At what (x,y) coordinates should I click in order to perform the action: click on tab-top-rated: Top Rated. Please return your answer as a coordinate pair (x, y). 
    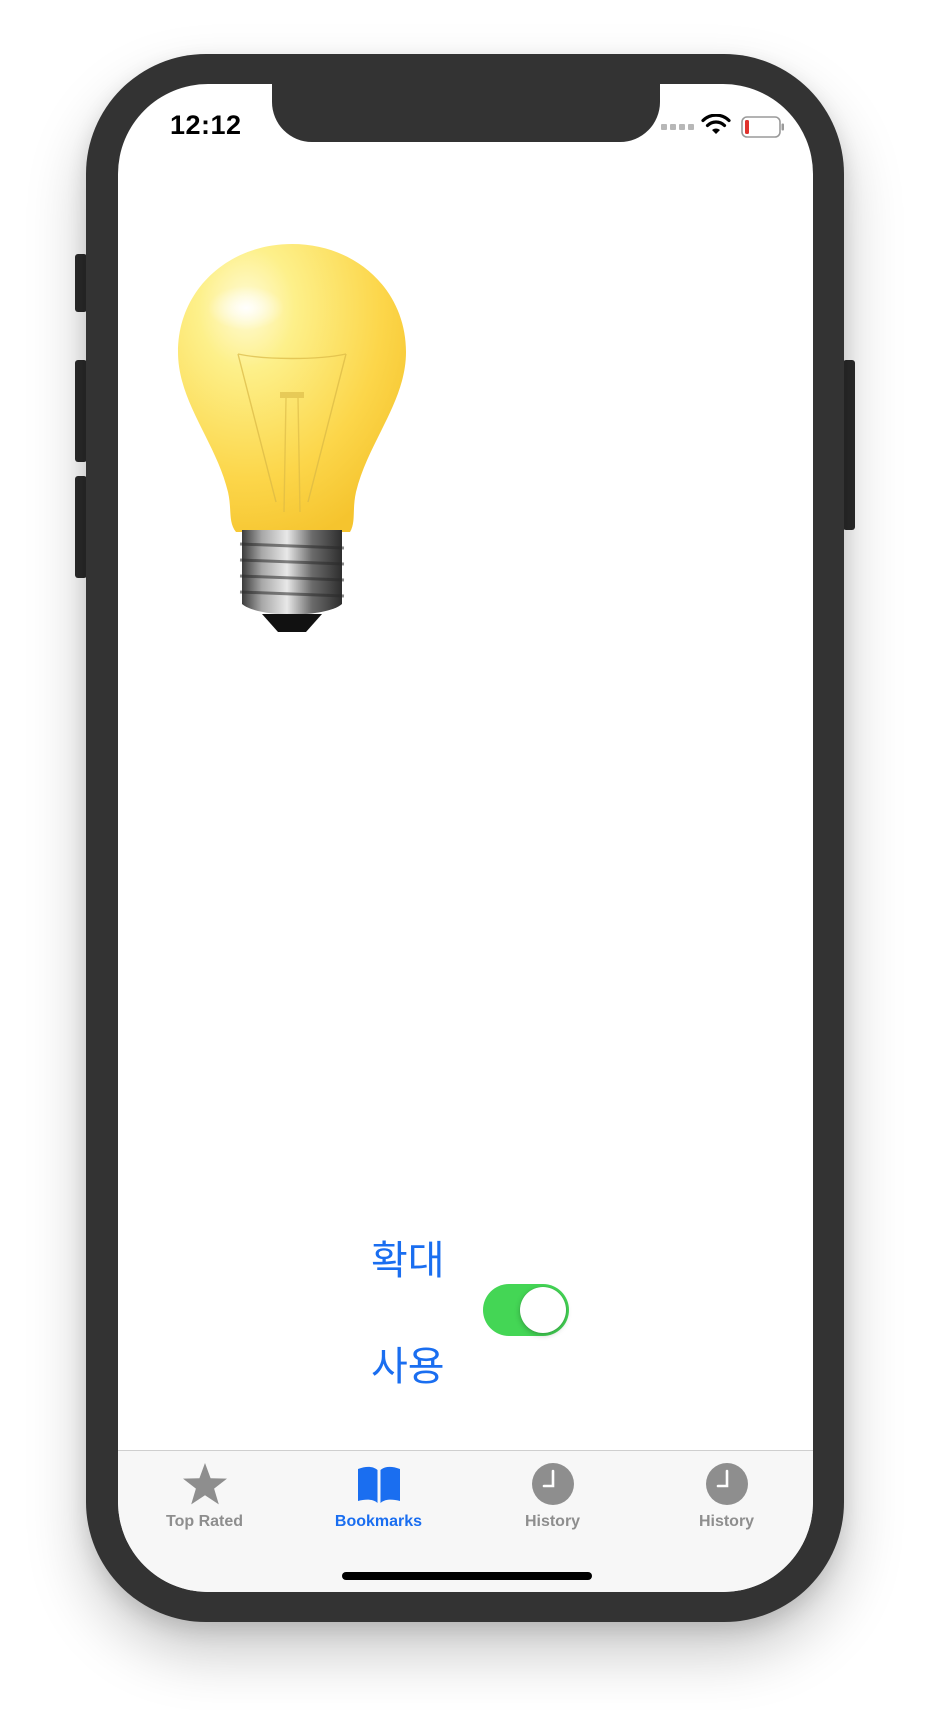
    Looking at the image, I should click on (204, 1501).